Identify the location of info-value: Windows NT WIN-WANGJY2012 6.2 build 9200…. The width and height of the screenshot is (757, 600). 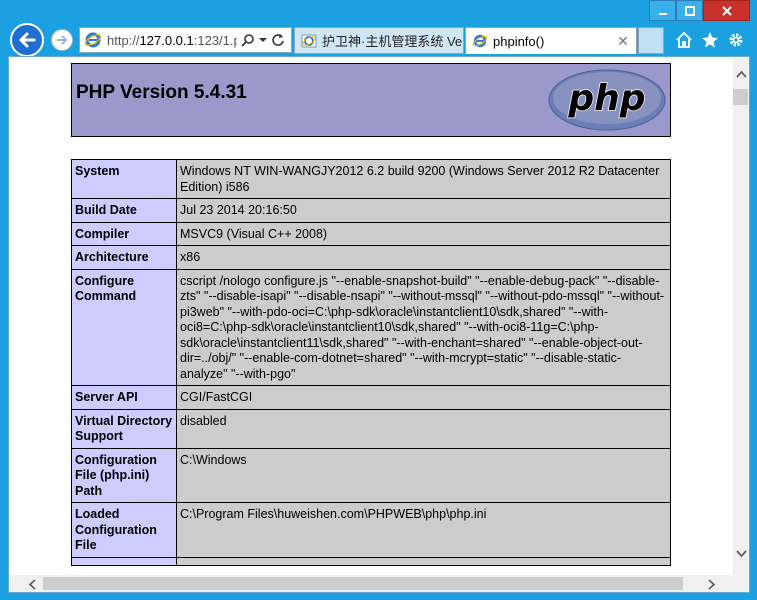
(423, 179).